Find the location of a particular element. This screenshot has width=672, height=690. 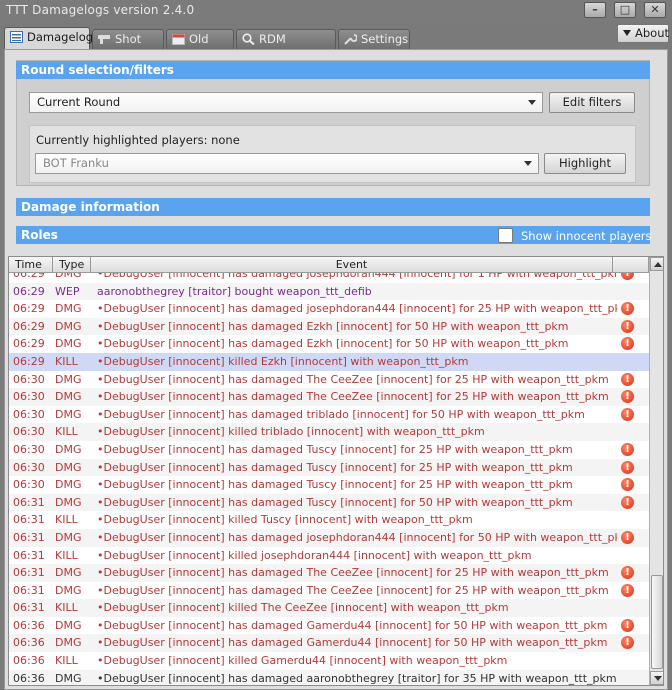

round-section-header: Round selection/filters is located at coordinates (333, 70).